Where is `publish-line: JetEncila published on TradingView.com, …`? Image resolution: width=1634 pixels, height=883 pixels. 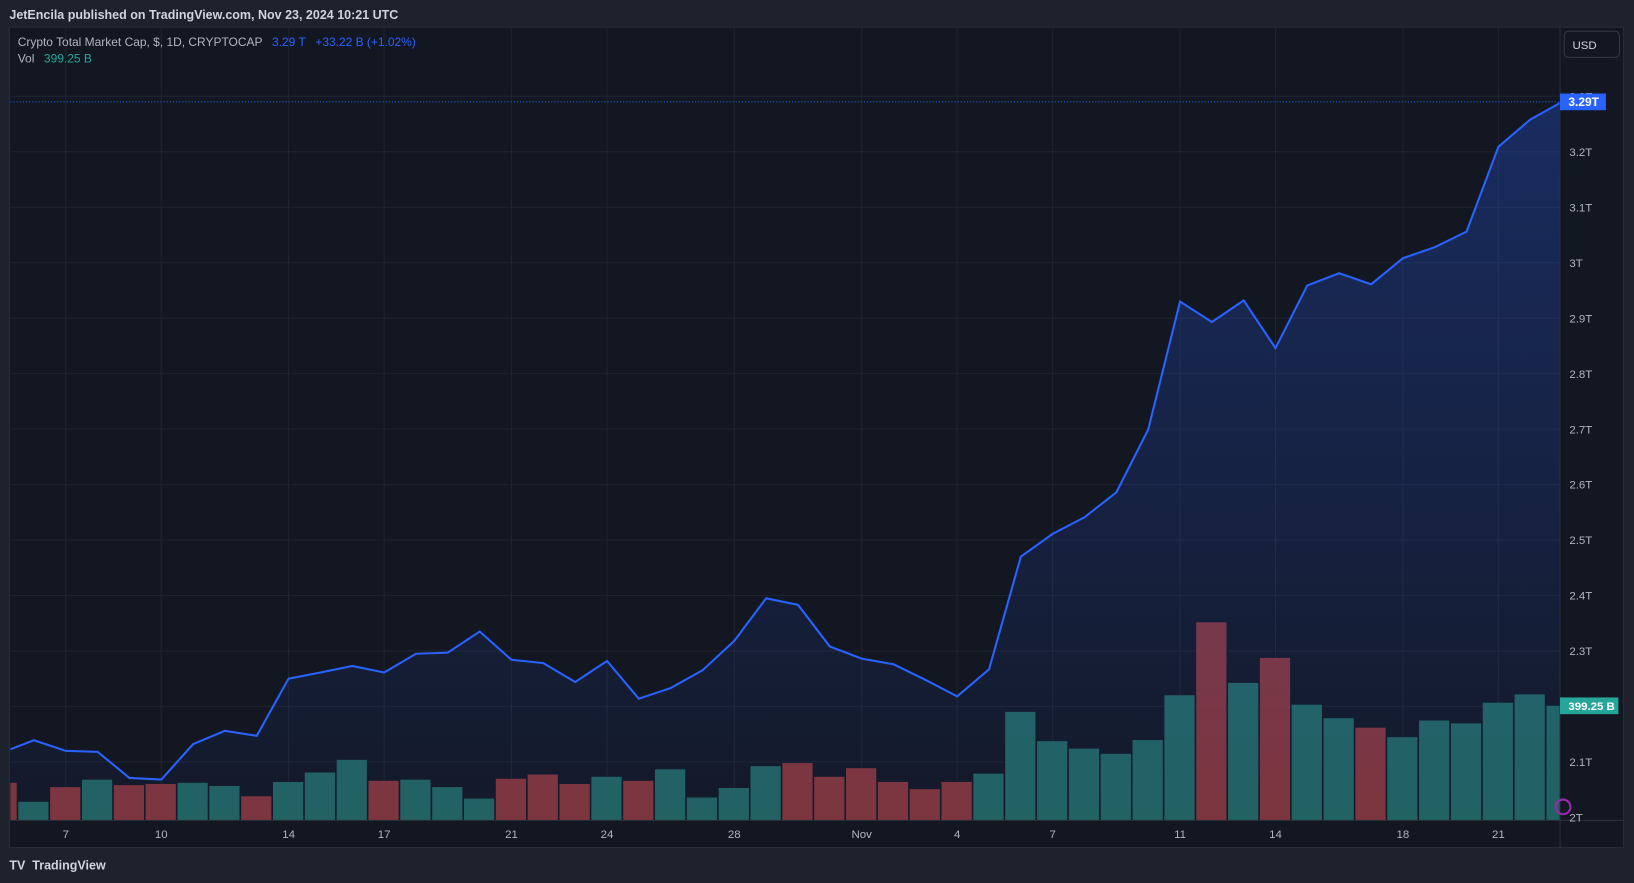
publish-line: JetEncila published on TradingView.com, … is located at coordinates (203, 15).